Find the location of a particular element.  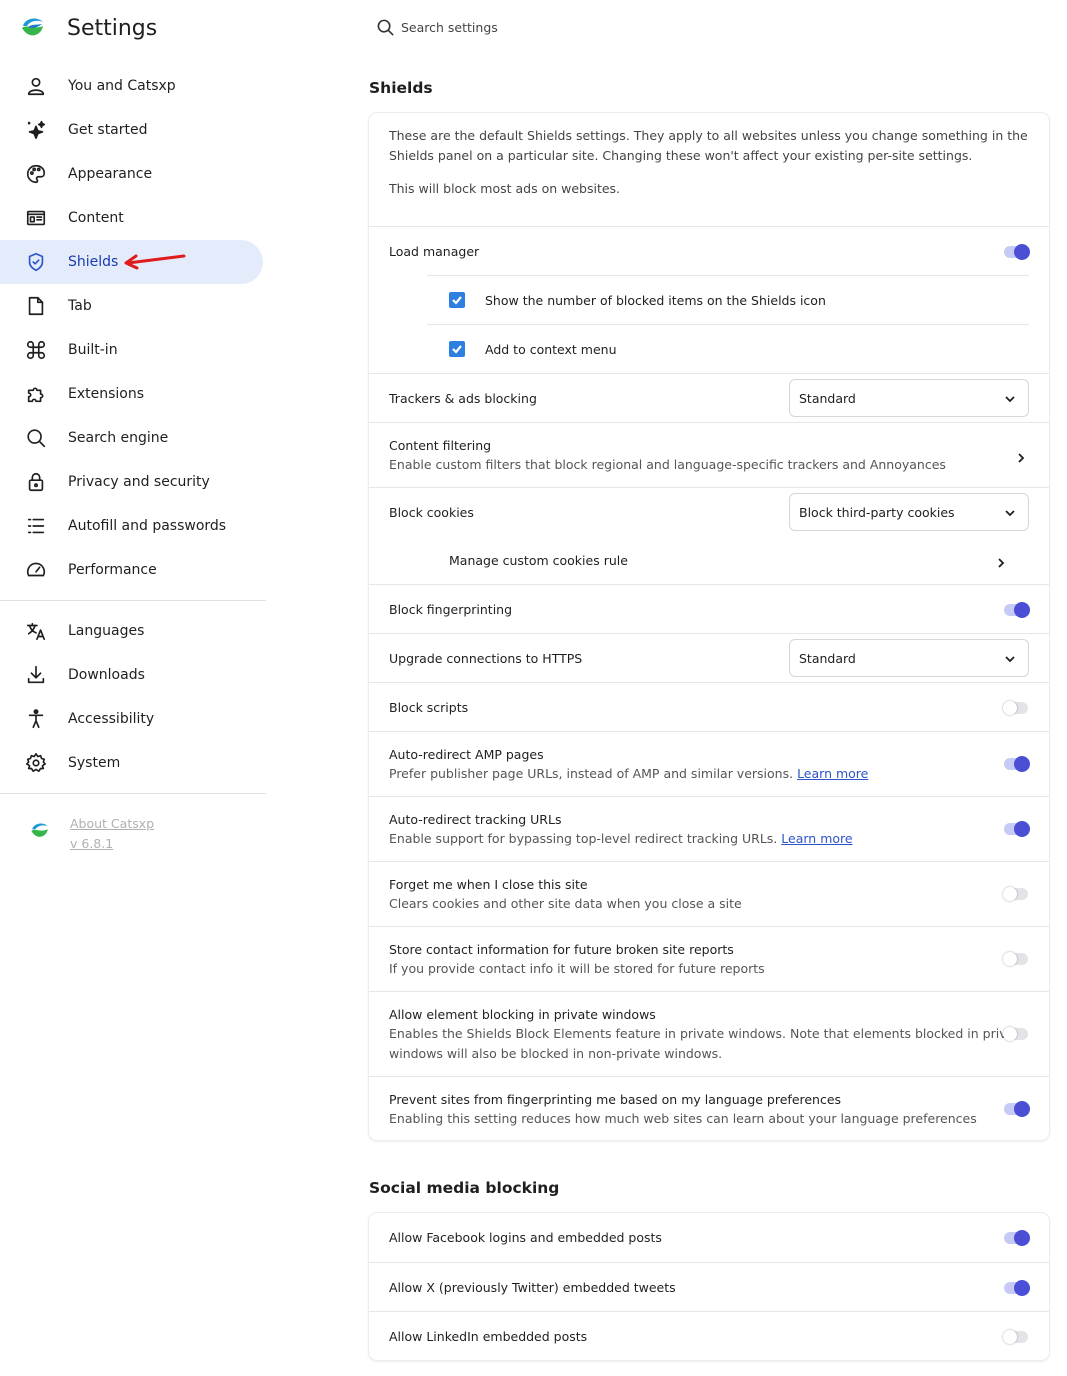

linkedin-label: Allow LinkedIn embedded posts is located at coordinates (488, 1336).